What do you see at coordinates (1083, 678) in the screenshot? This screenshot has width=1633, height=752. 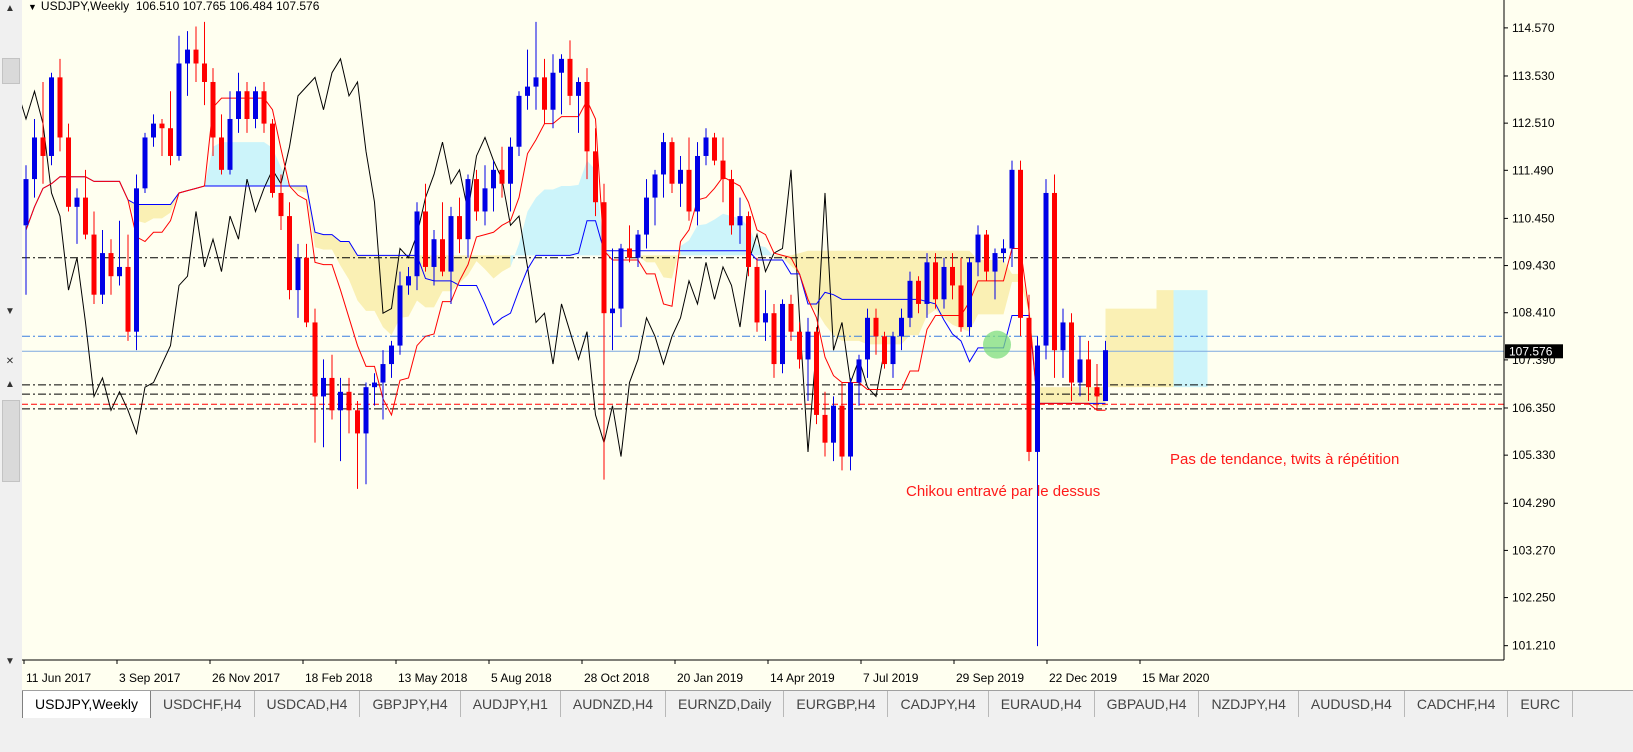 I see `time-tick-label: 22 Dec 2019` at bounding box center [1083, 678].